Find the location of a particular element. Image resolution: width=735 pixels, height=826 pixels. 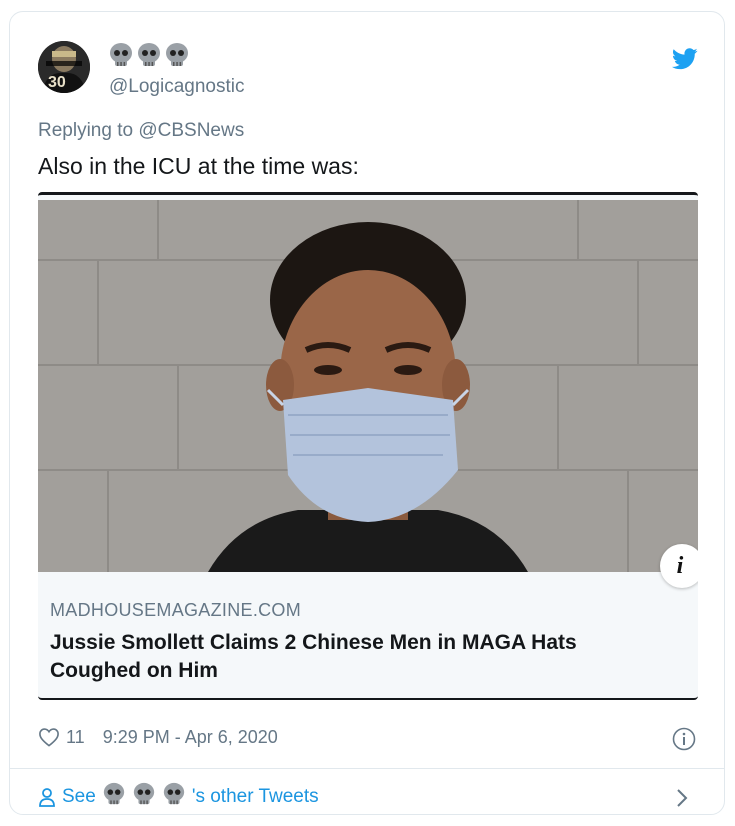

article-domain: MADHOUSEMAGAZINE.COM is located at coordinates (176, 610).